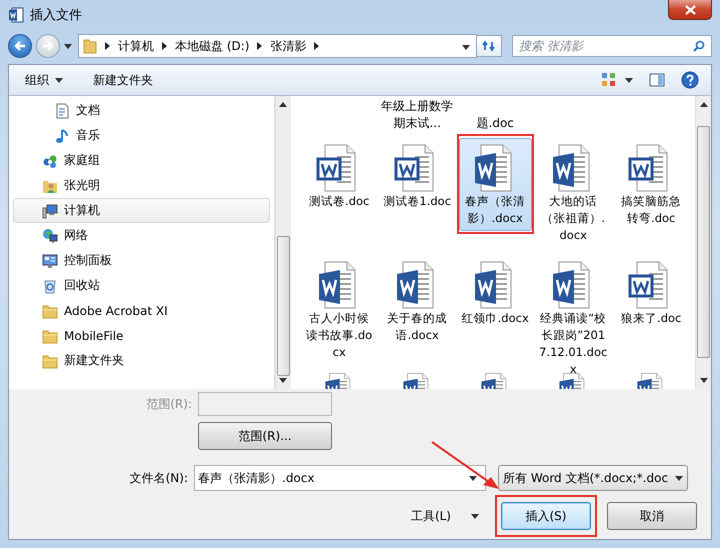 The height and width of the screenshot is (548, 720). I want to click on window-title: 插入文件, so click(56, 15).